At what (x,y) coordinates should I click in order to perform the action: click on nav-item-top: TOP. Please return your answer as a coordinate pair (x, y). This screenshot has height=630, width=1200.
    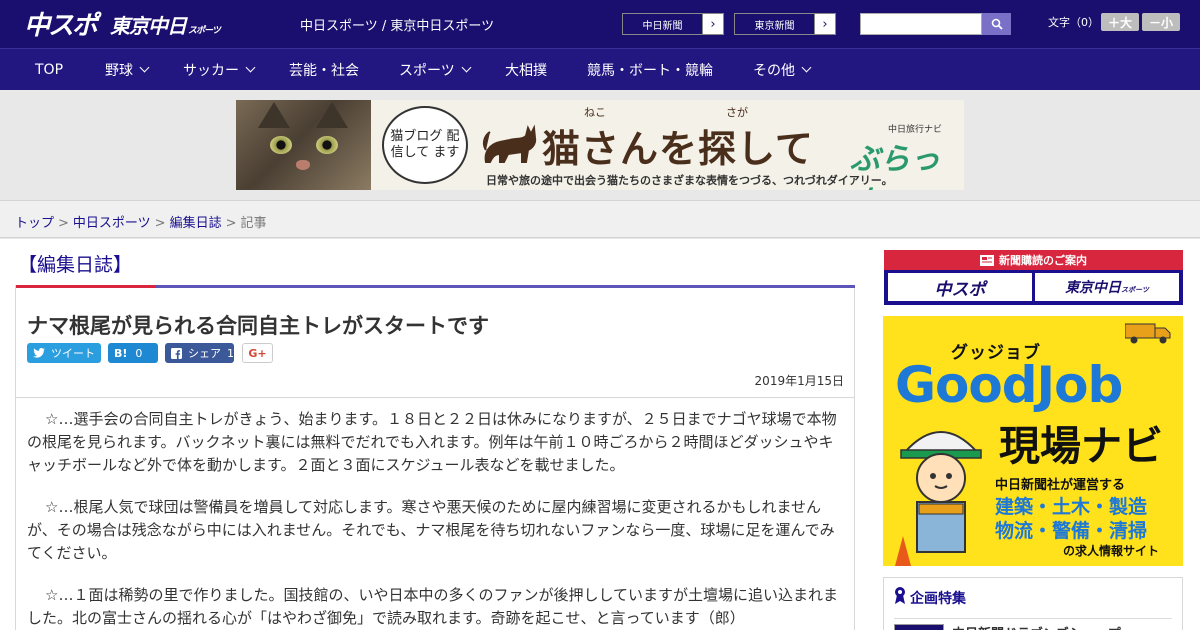
    Looking at the image, I should click on (49, 70).